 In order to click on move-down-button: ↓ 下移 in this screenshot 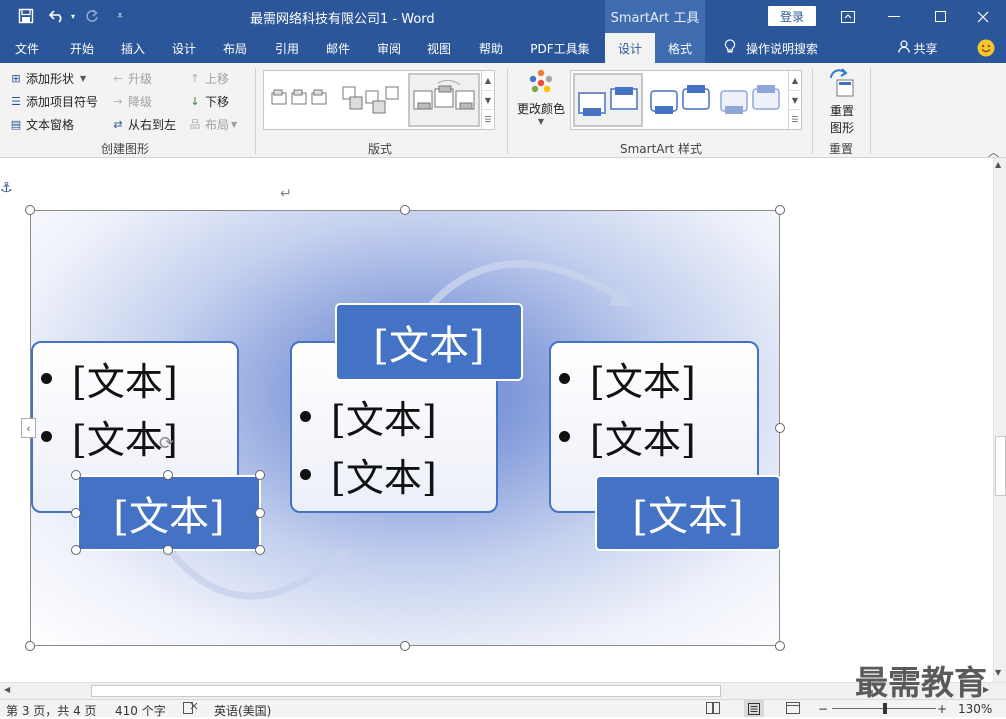, I will do `click(208, 101)`.